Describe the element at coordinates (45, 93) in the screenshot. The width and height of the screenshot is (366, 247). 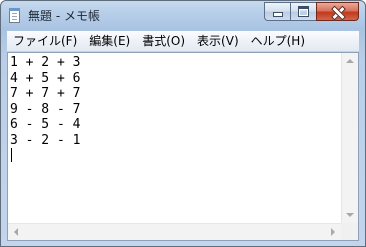
I see `text-line: 7 + 7 + 7` at that location.